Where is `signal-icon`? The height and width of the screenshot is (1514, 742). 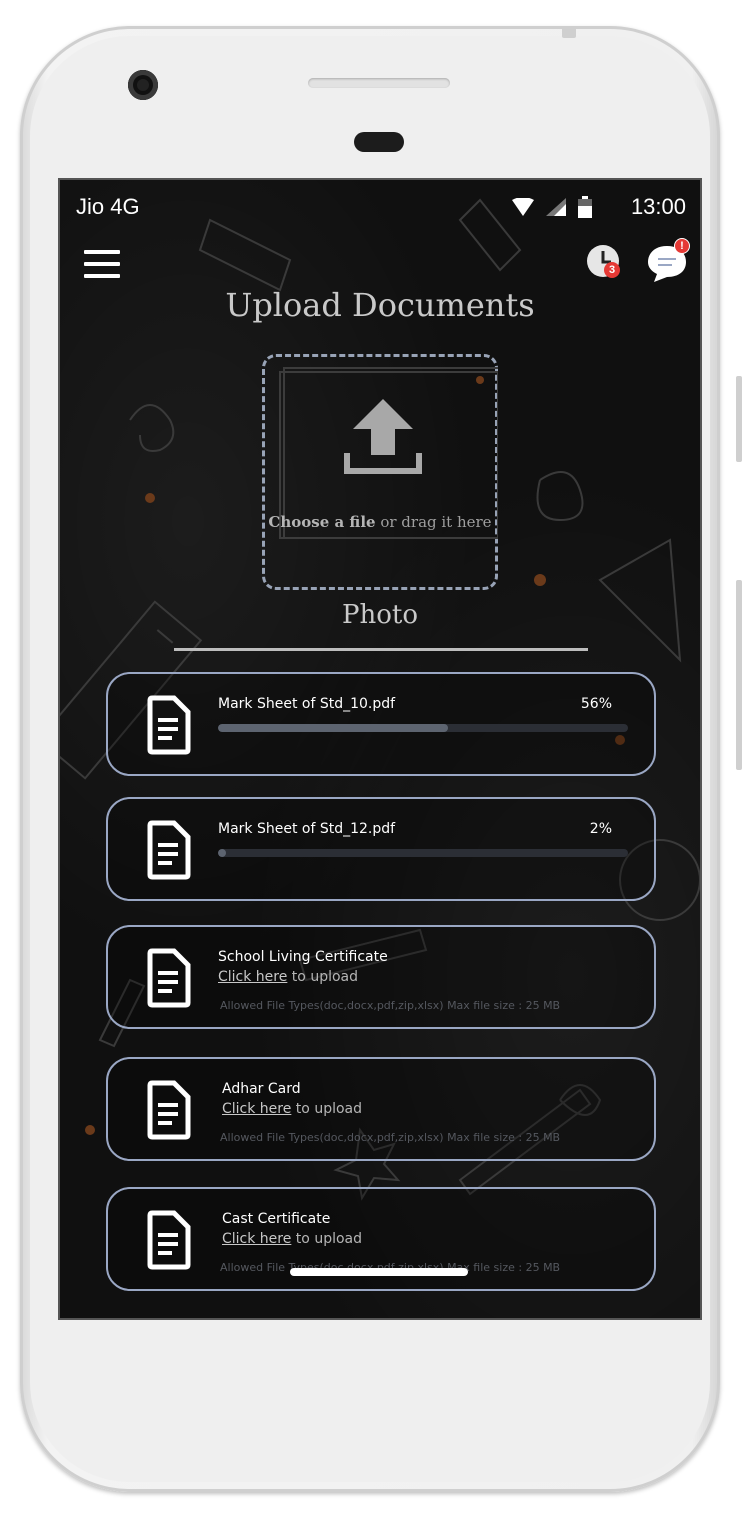 signal-icon is located at coordinates (556, 207).